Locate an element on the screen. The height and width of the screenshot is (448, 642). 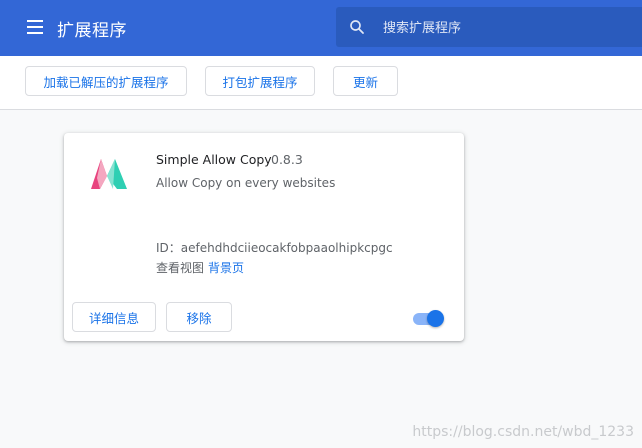
inspect-views-label: 查看视图 is located at coordinates (180, 268).